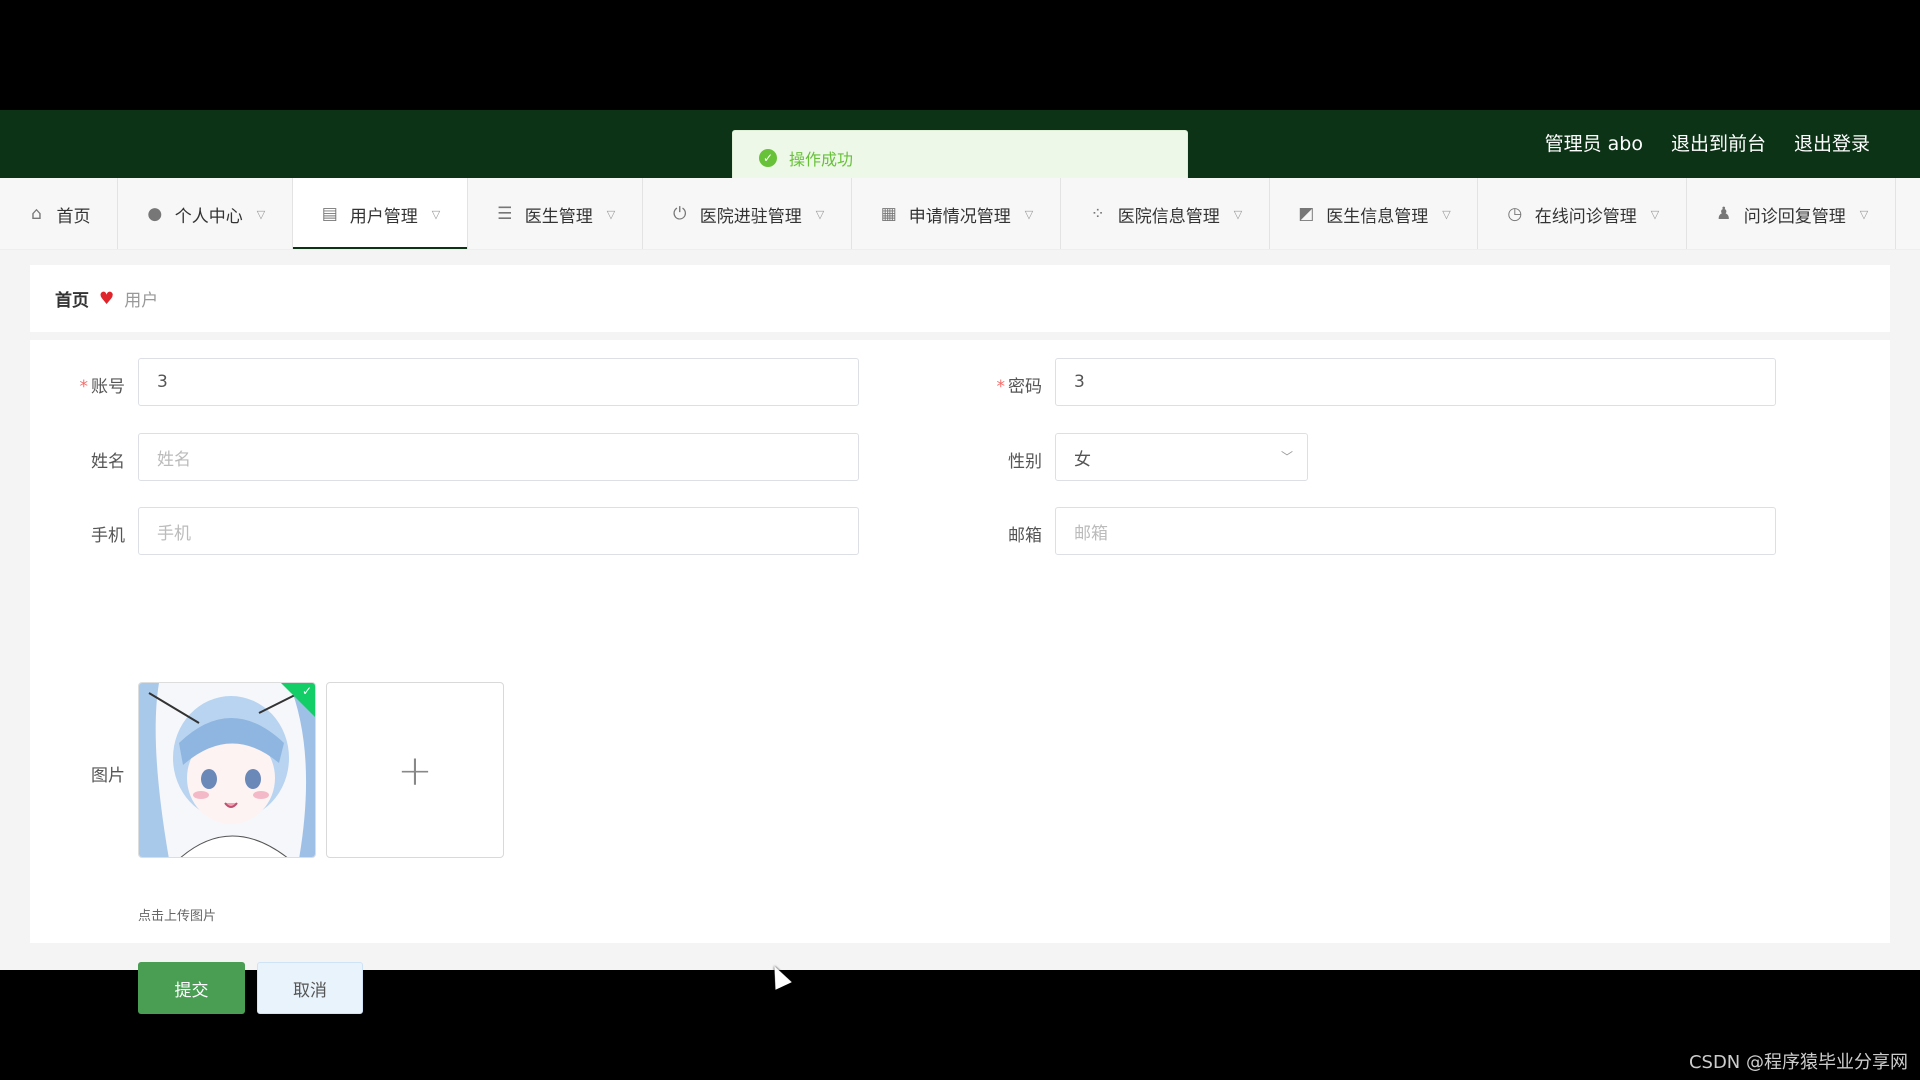 This screenshot has width=1920, height=1080. Describe the element at coordinates (821, 159) in the screenshot. I see `toast-message: 操作成功` at that location.